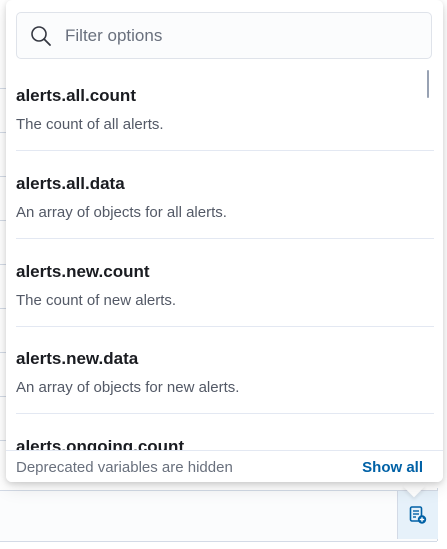 This screenshot has height=549, width=447. What do you see at coordinates (392, 467) in the screenshot?
I see `show-all-link: Show all` at bounding box center [392, 467].